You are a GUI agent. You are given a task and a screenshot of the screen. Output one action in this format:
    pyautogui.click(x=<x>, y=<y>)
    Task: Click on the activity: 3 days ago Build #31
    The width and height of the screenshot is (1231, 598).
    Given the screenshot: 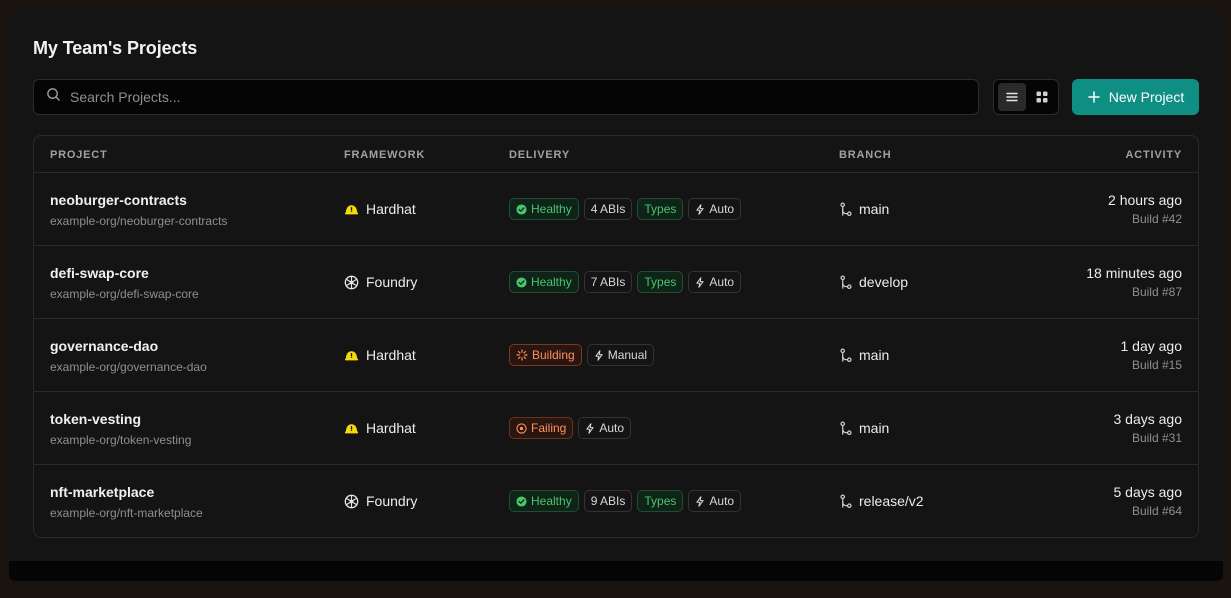 What is the action you would take?
    pyautogui.click(x=1148, y=428)
    